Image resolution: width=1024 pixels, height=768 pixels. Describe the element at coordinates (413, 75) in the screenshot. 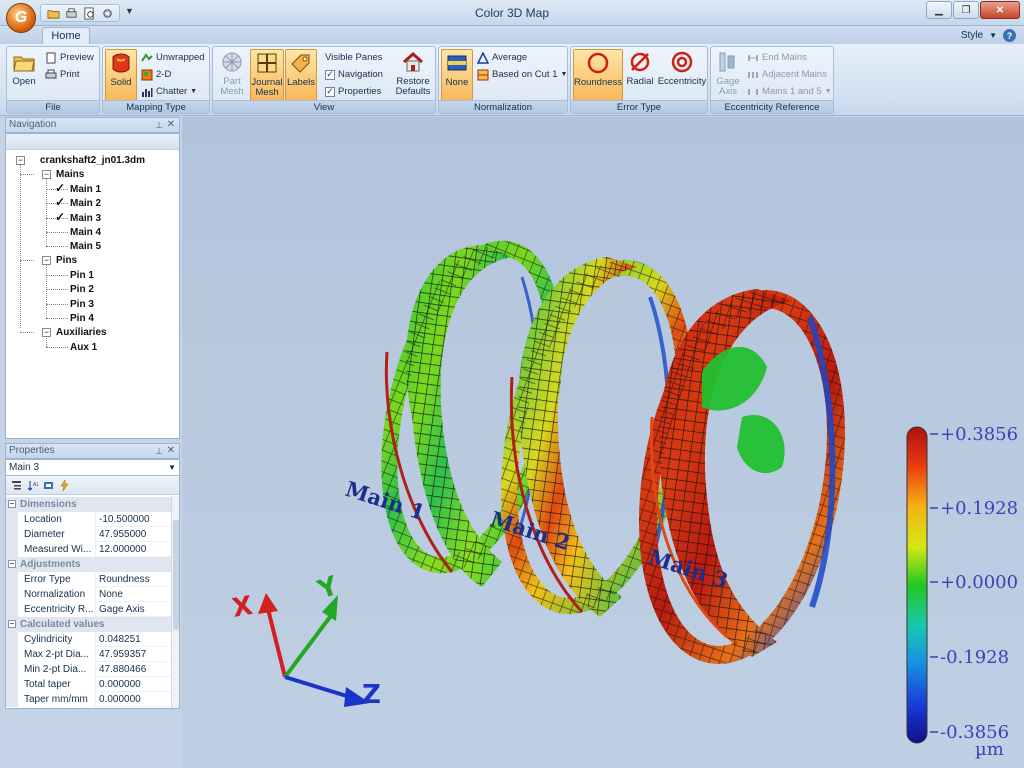

I see `restore-defaults-button: Restore Defaults` at that location.